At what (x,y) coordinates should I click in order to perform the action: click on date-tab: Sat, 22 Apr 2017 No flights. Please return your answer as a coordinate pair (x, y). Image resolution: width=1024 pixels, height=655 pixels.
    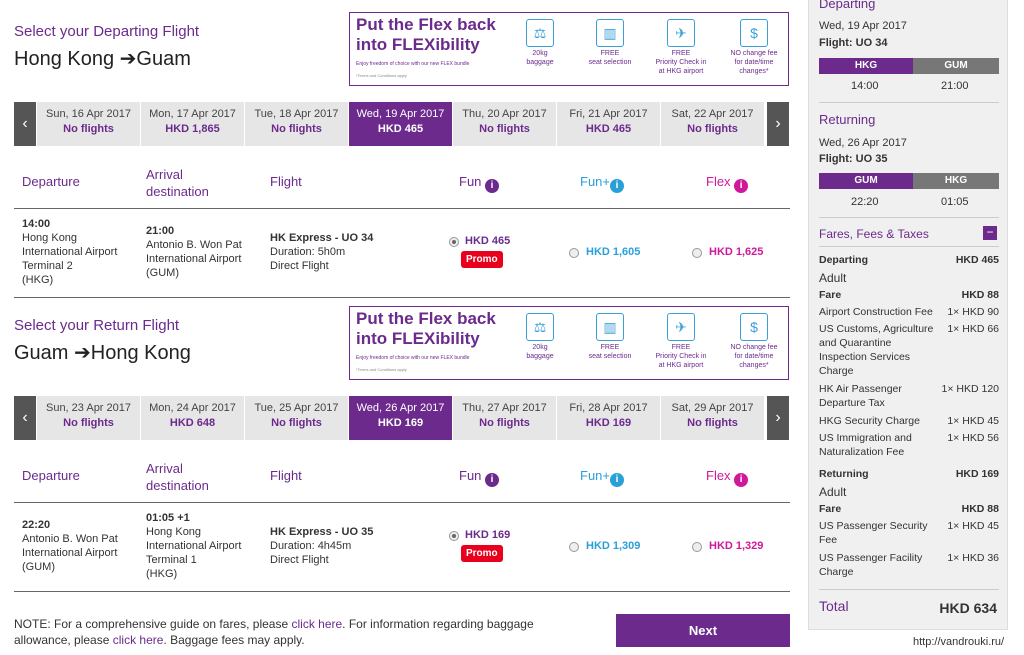
    Looking at the image, I should click on (712, 124).